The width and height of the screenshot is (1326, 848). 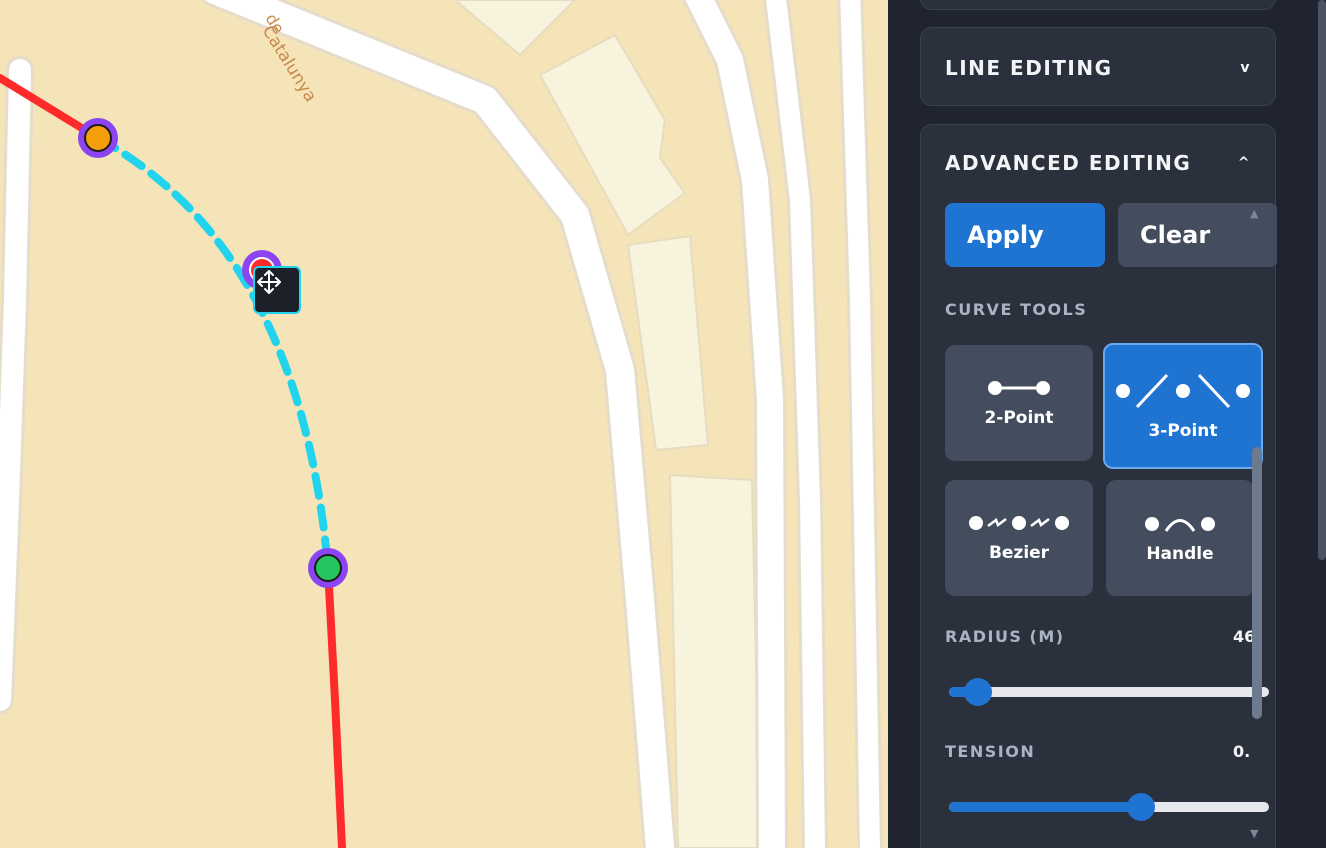 What do you see at coordinates (1183, 431) in the screenshot?
I see `tool-label: 3-Point` at bounding box center [1183, 431].